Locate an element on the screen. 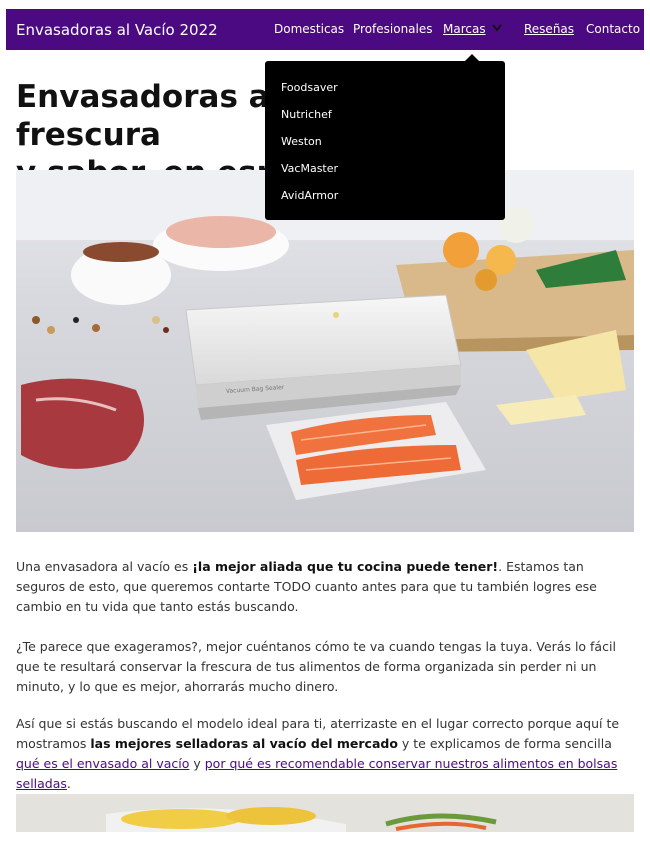 The width and height of the screenshot is (650, 841). link-que-es-envasado: qué es el envasado al vacío is located at coordinates (102, 763).